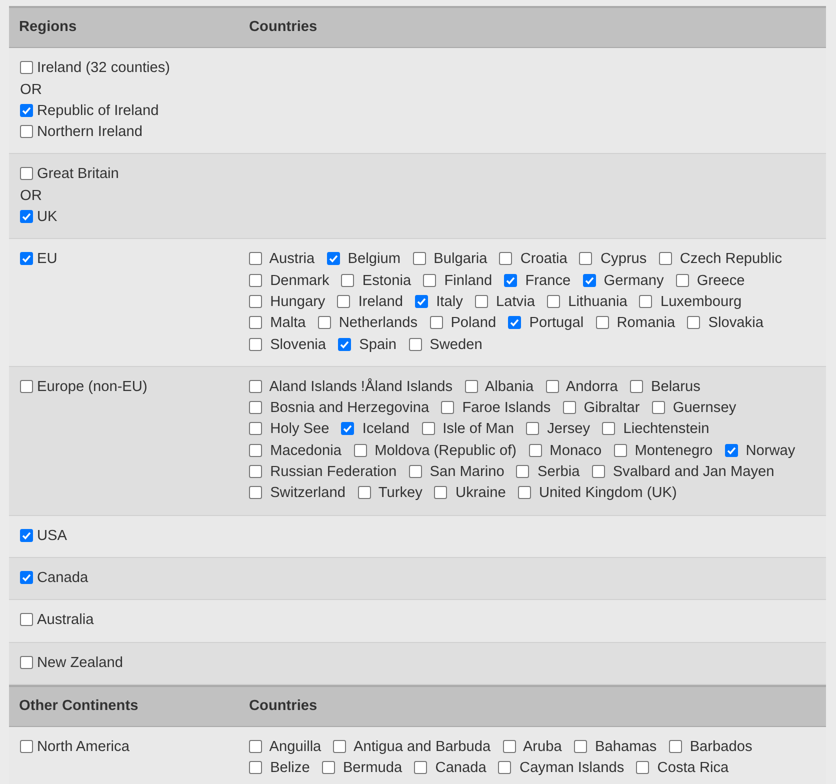  Describe the element at coordinates (83, 747) in the screenshot. I see `region-label: North America` at that location.